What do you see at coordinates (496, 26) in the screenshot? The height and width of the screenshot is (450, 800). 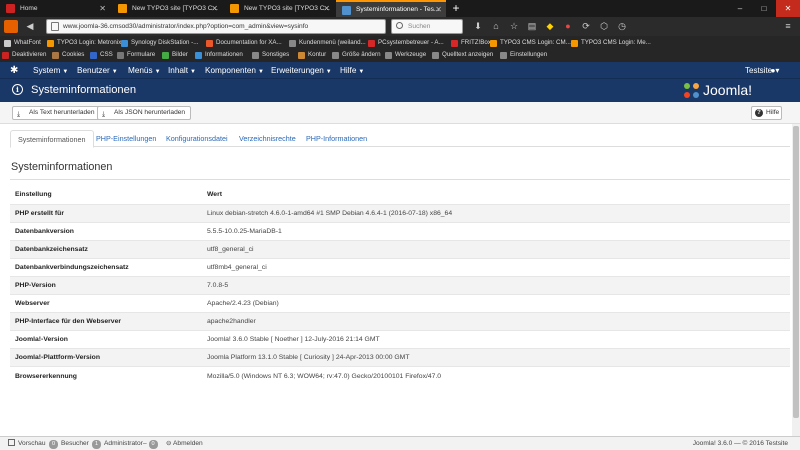 I see `home-icon: ⌂` at bounding box center [496, 26].